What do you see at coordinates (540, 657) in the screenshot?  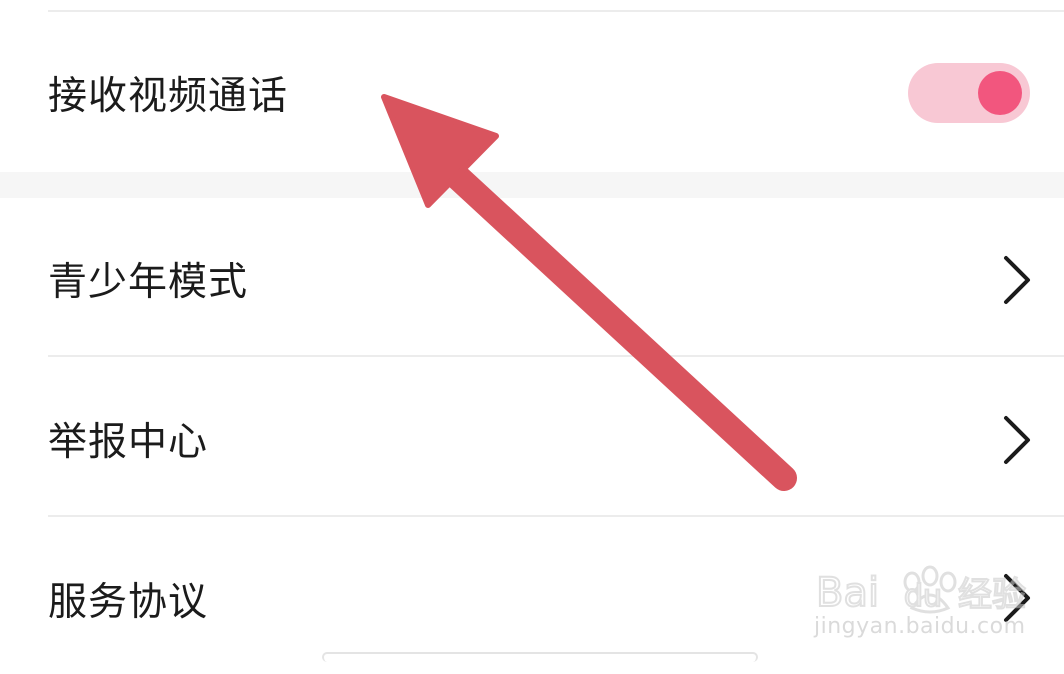 I see `home-indicator` at bounding box center [540, 657].